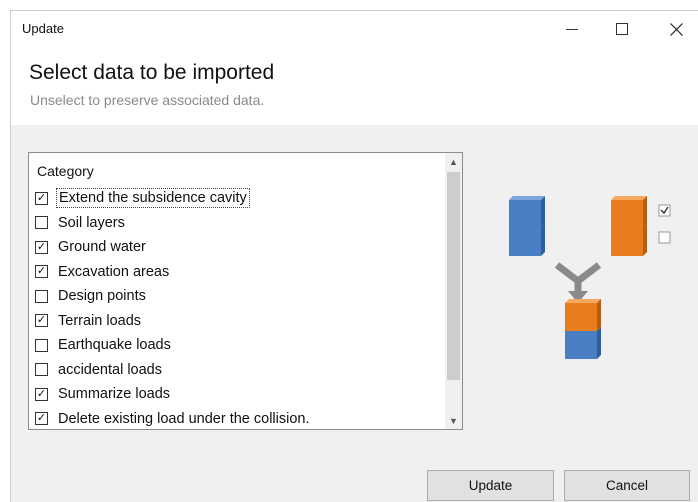 This screenshot has width=698, height=502. I want to click on close-icon, so click(676, 29).